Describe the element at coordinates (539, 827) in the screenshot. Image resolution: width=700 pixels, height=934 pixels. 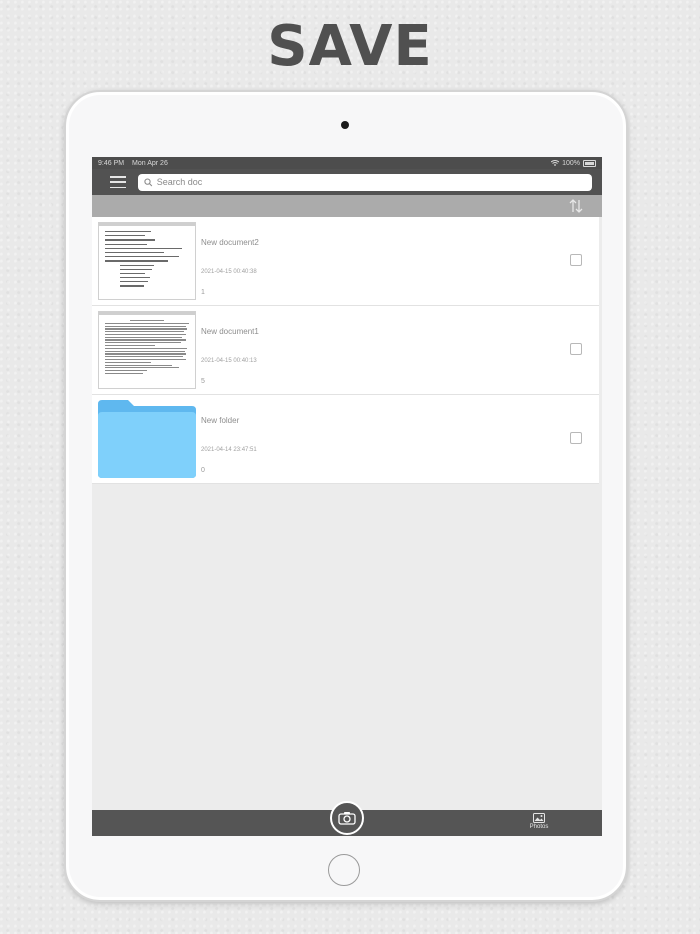
I see `photos-label: Photos` at that location.